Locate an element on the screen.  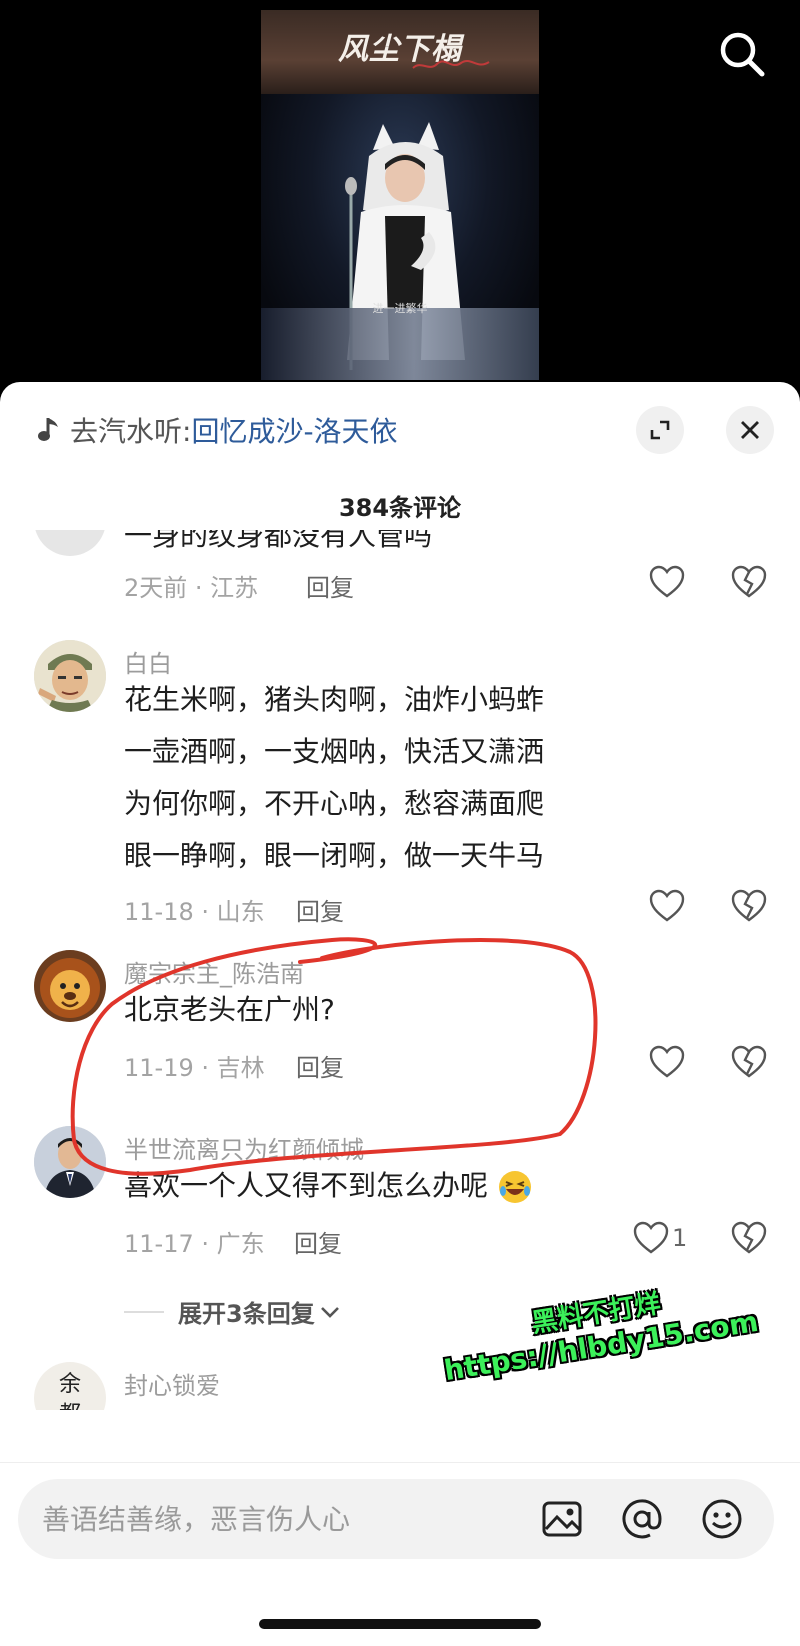
comment-count: 384条评论 is located at coordinates (400, 508).